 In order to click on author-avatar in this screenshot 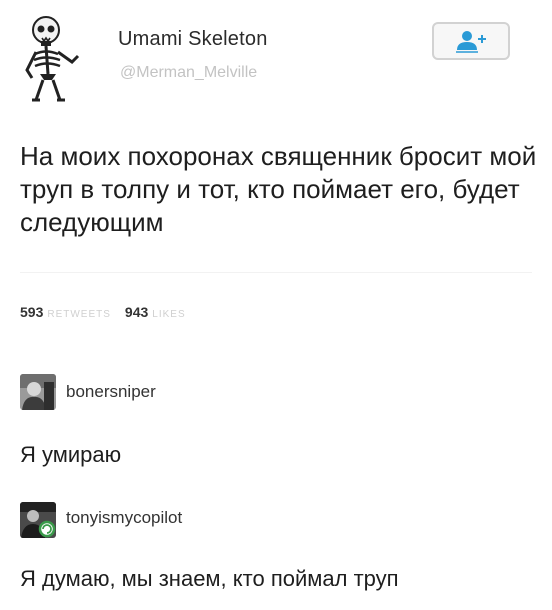, I will do `click(52, 58)`.